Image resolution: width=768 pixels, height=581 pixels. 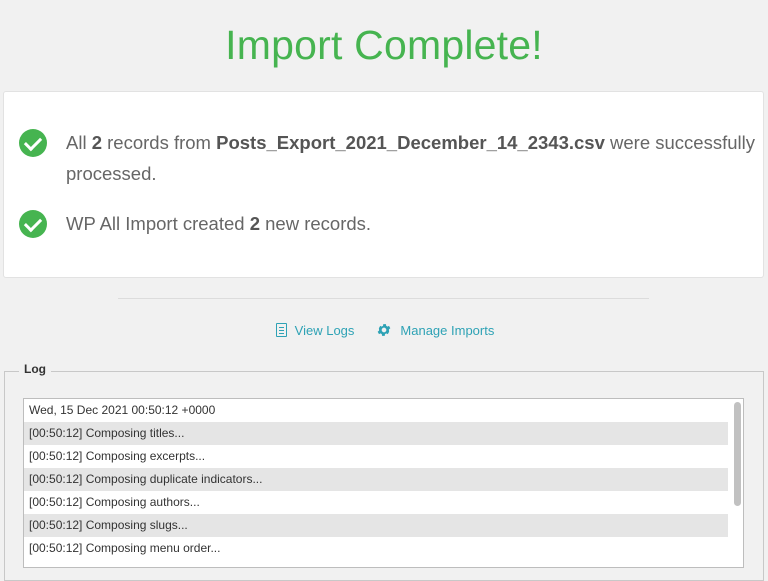 I want to click on manage-imports-link: Manage Imports, so click(x=435, y=330).